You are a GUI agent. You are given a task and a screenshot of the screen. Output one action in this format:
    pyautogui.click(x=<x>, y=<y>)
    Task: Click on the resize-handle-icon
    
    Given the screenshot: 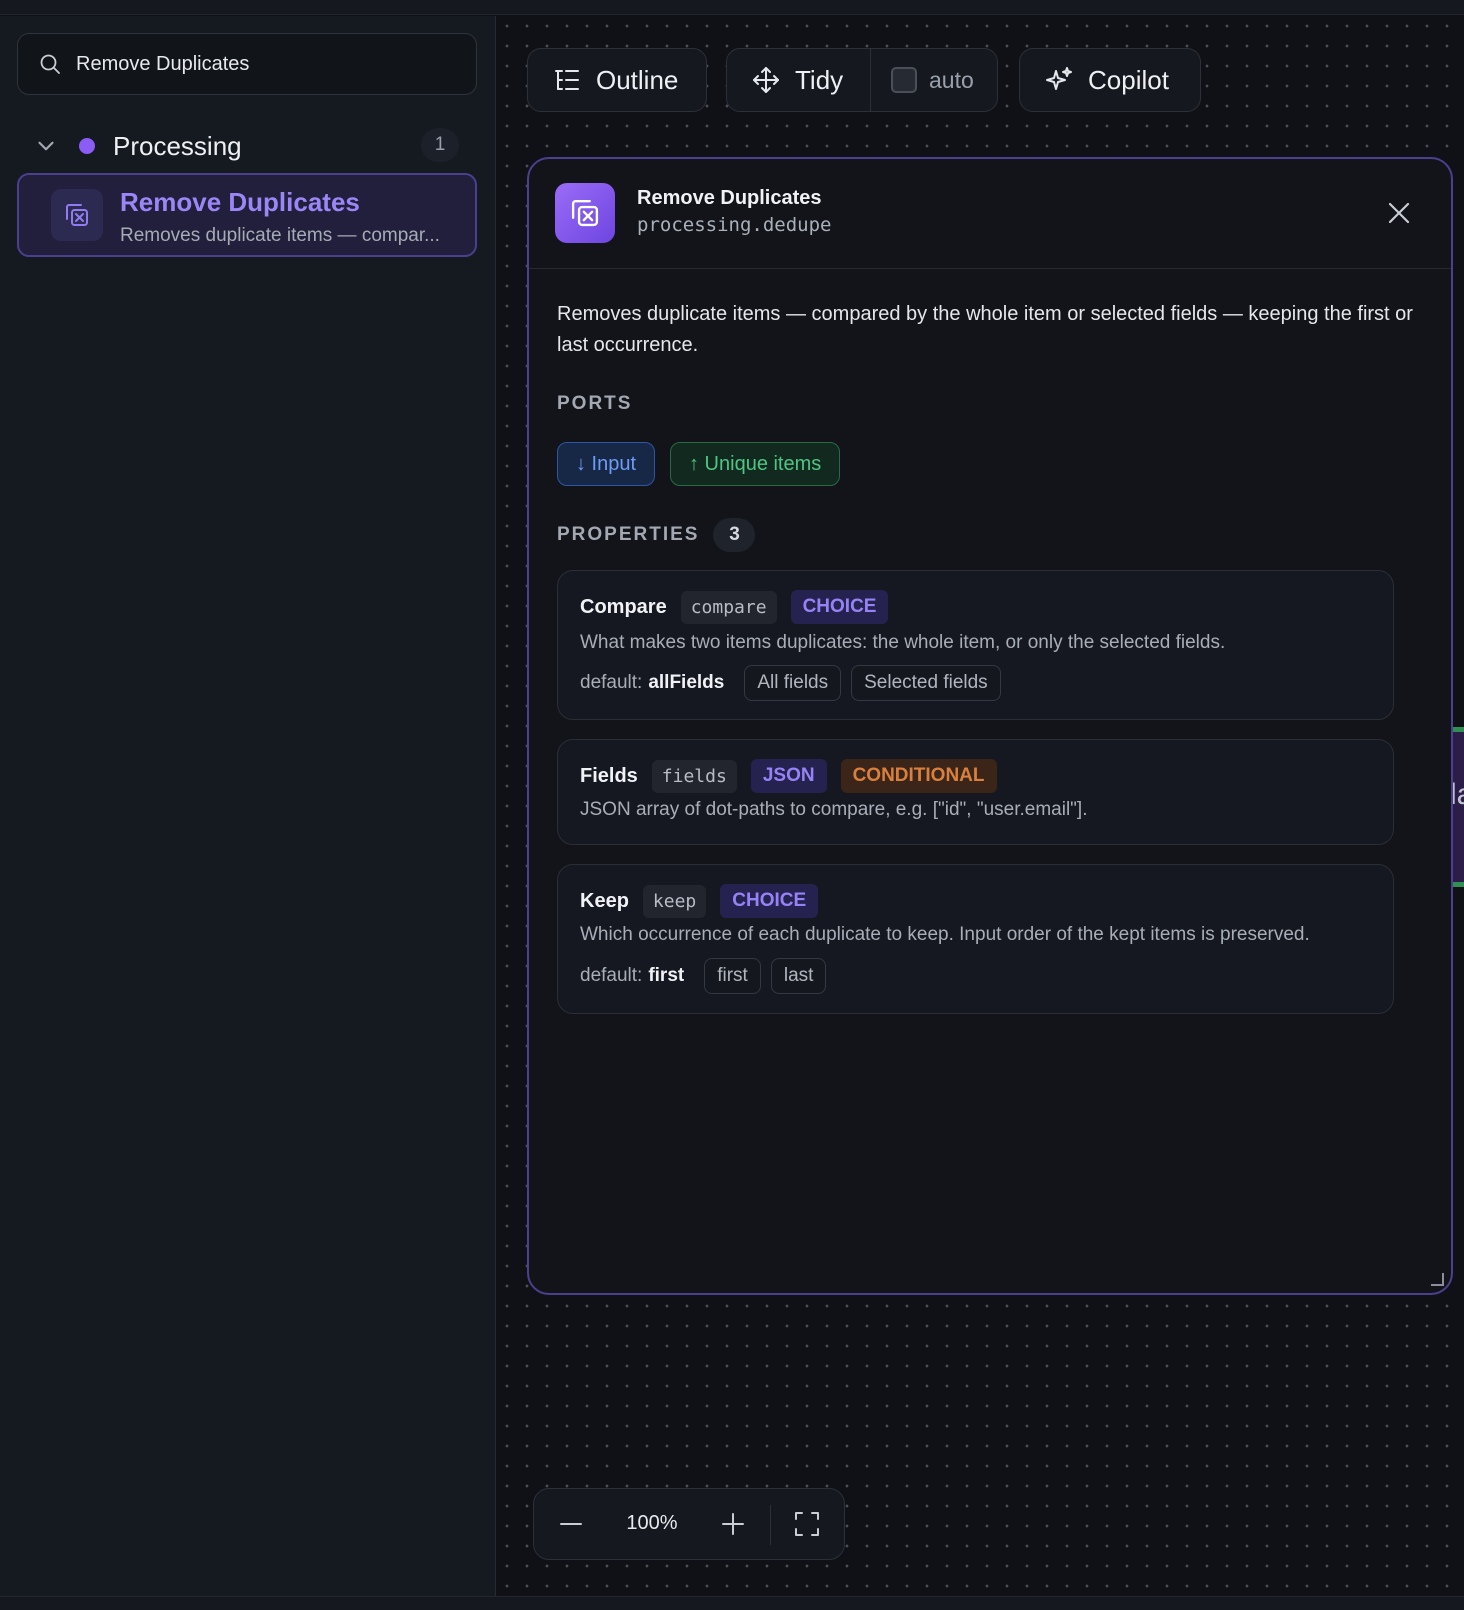 What is the action you would take?
    pyautogui.click(x=1437, y=1279)
    